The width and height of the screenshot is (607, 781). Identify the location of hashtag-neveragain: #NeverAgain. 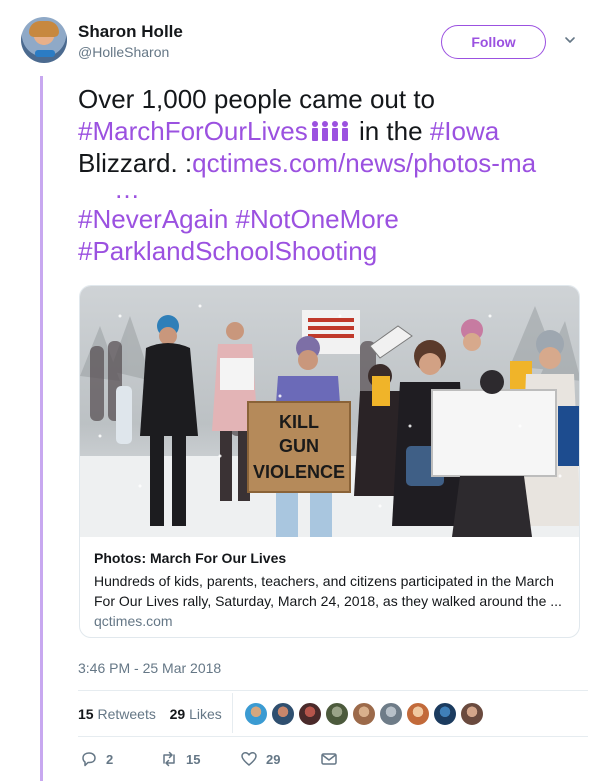
(153, 219).